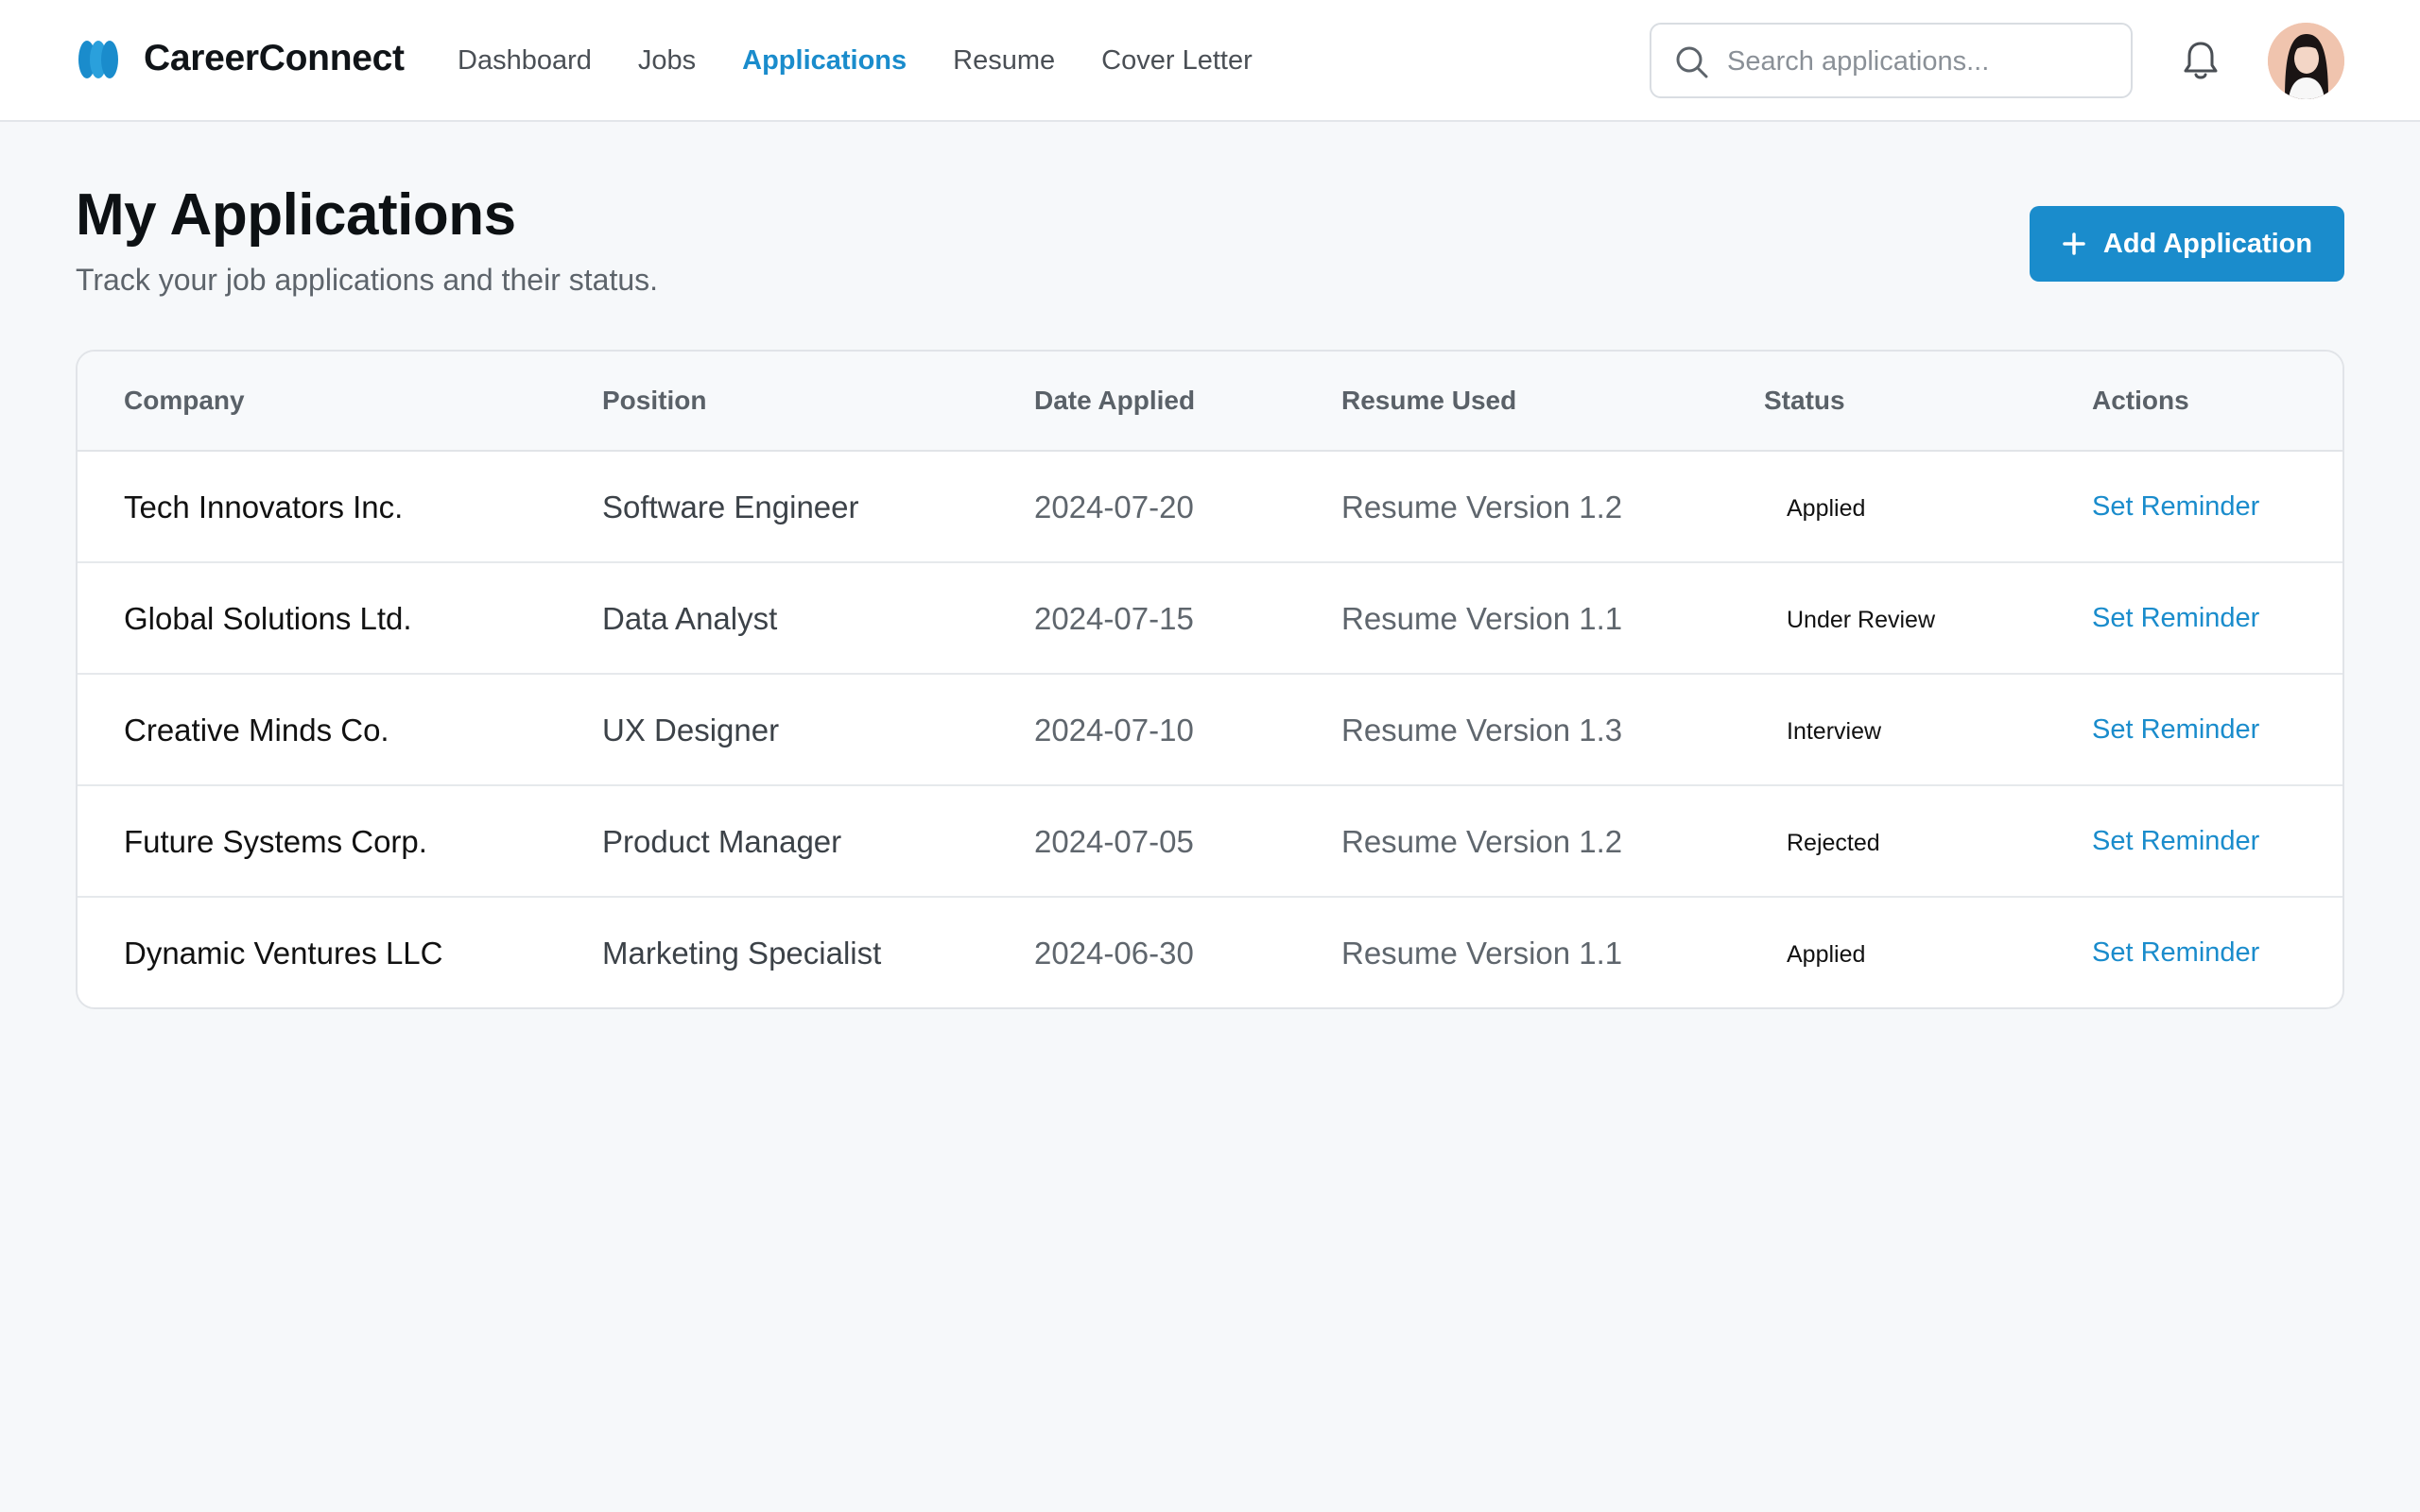  I want to click on nav-item-jobs: Jobs, so click(667, 60).